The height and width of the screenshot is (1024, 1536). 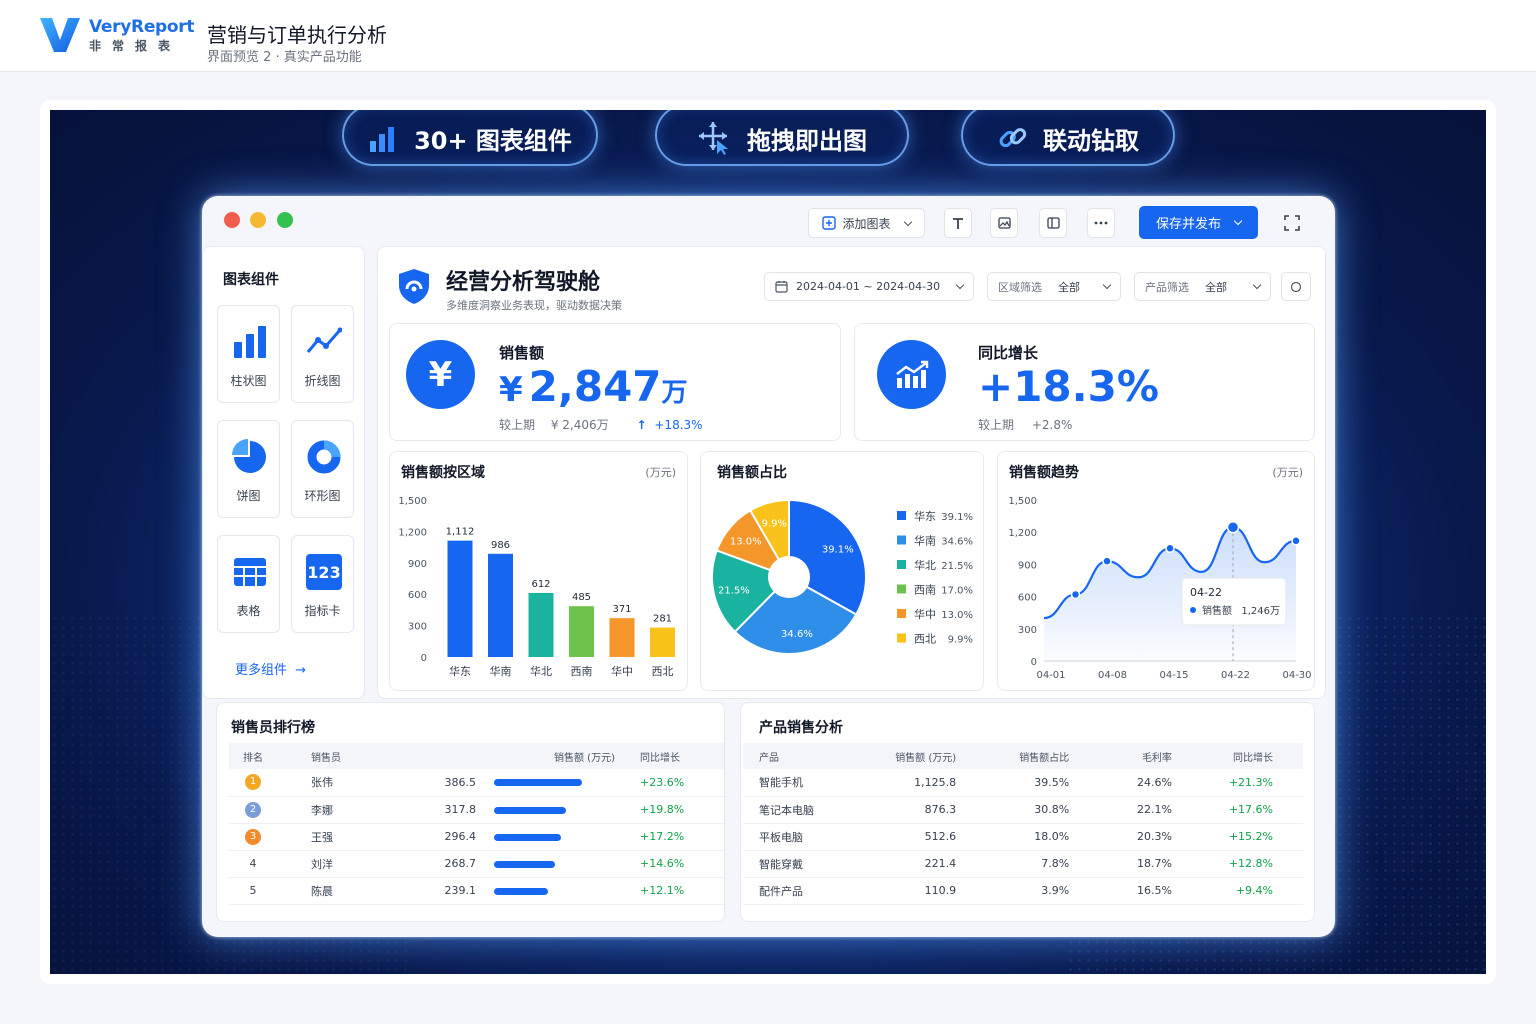 I want to click on product-filter: 产品筛选 全部, so click(x=1202, y=286).